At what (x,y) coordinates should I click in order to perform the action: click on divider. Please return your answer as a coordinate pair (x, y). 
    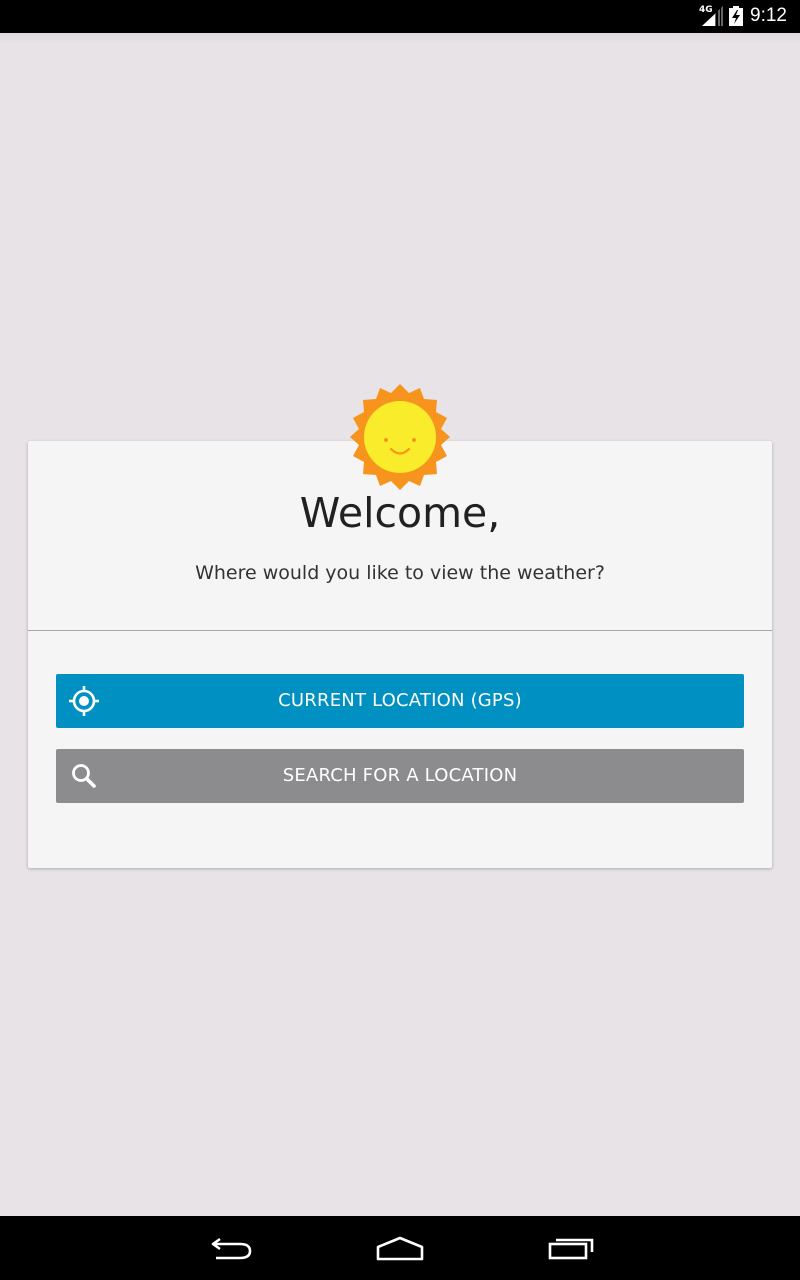
    Looking at the image, I should click on (400, 630).